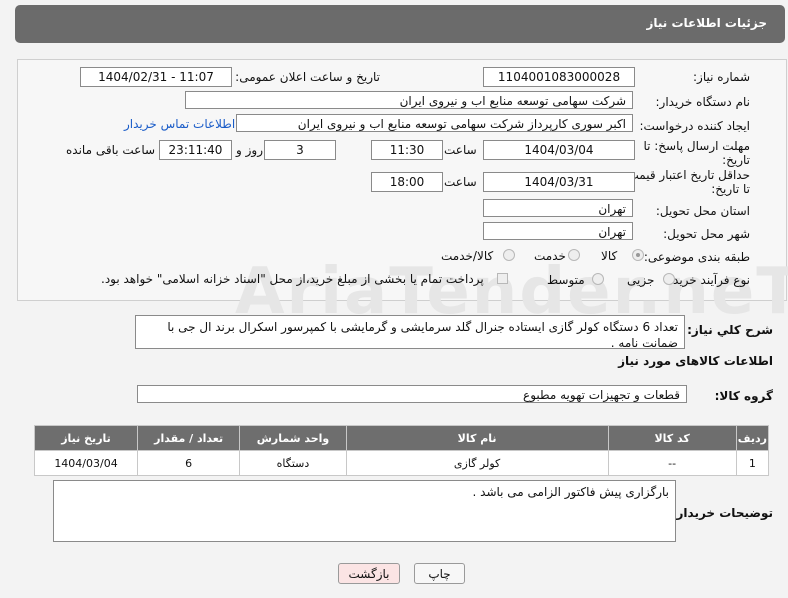 The height and width of the screenshot is (598, 788). What do you see at coordinates (743, 396) in the screenshot?
I see `goods-group-label: گروه کالا:` at bounding box center [743, 396].